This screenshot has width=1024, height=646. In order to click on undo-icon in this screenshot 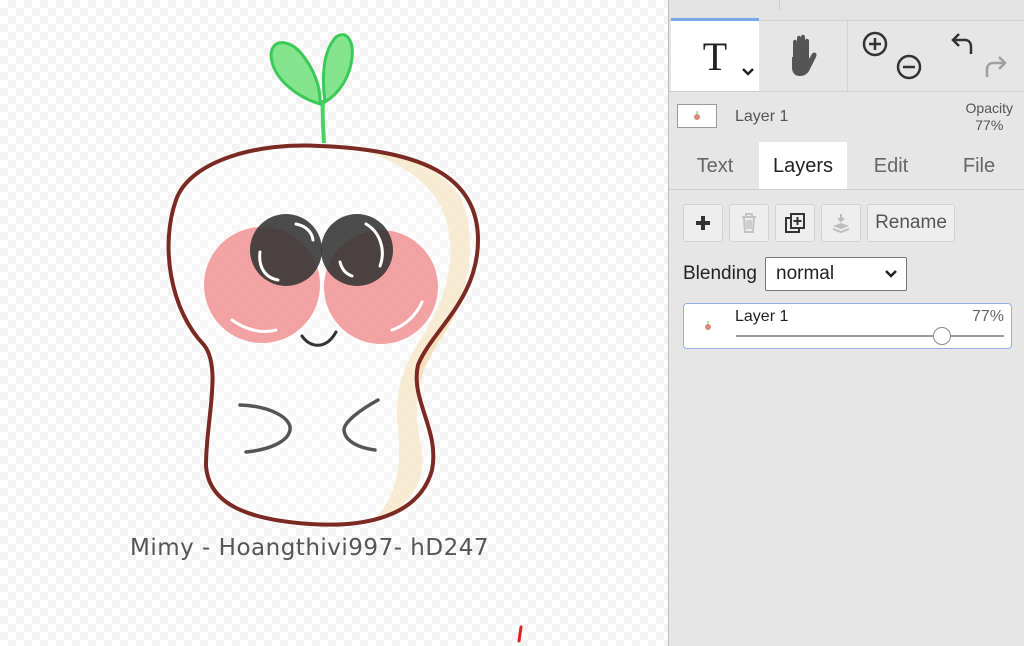, I will do `click(962, 44)`.